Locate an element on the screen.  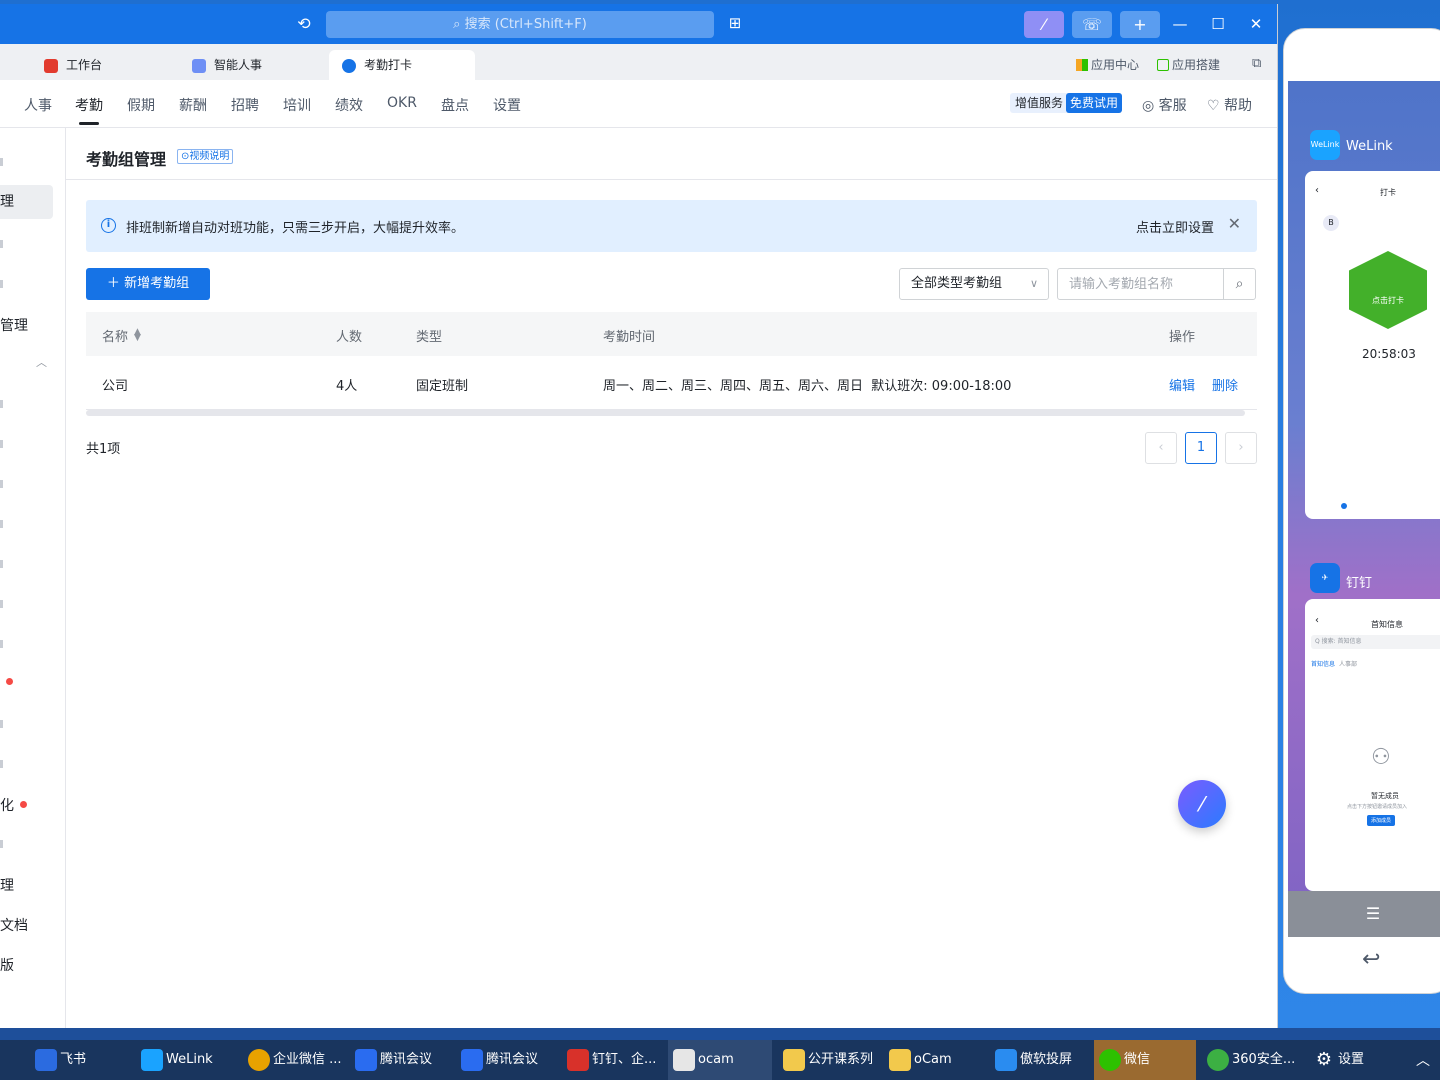
add-member-button: 添加成员 is located at coordinates (1381, 820).